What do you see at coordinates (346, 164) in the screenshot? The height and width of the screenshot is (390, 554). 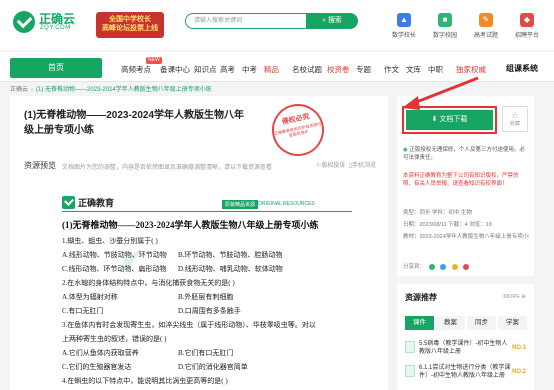 I see `preview-actions: ⚐版权投诉 ▯手机浏览` at bounding box center [346, 164].